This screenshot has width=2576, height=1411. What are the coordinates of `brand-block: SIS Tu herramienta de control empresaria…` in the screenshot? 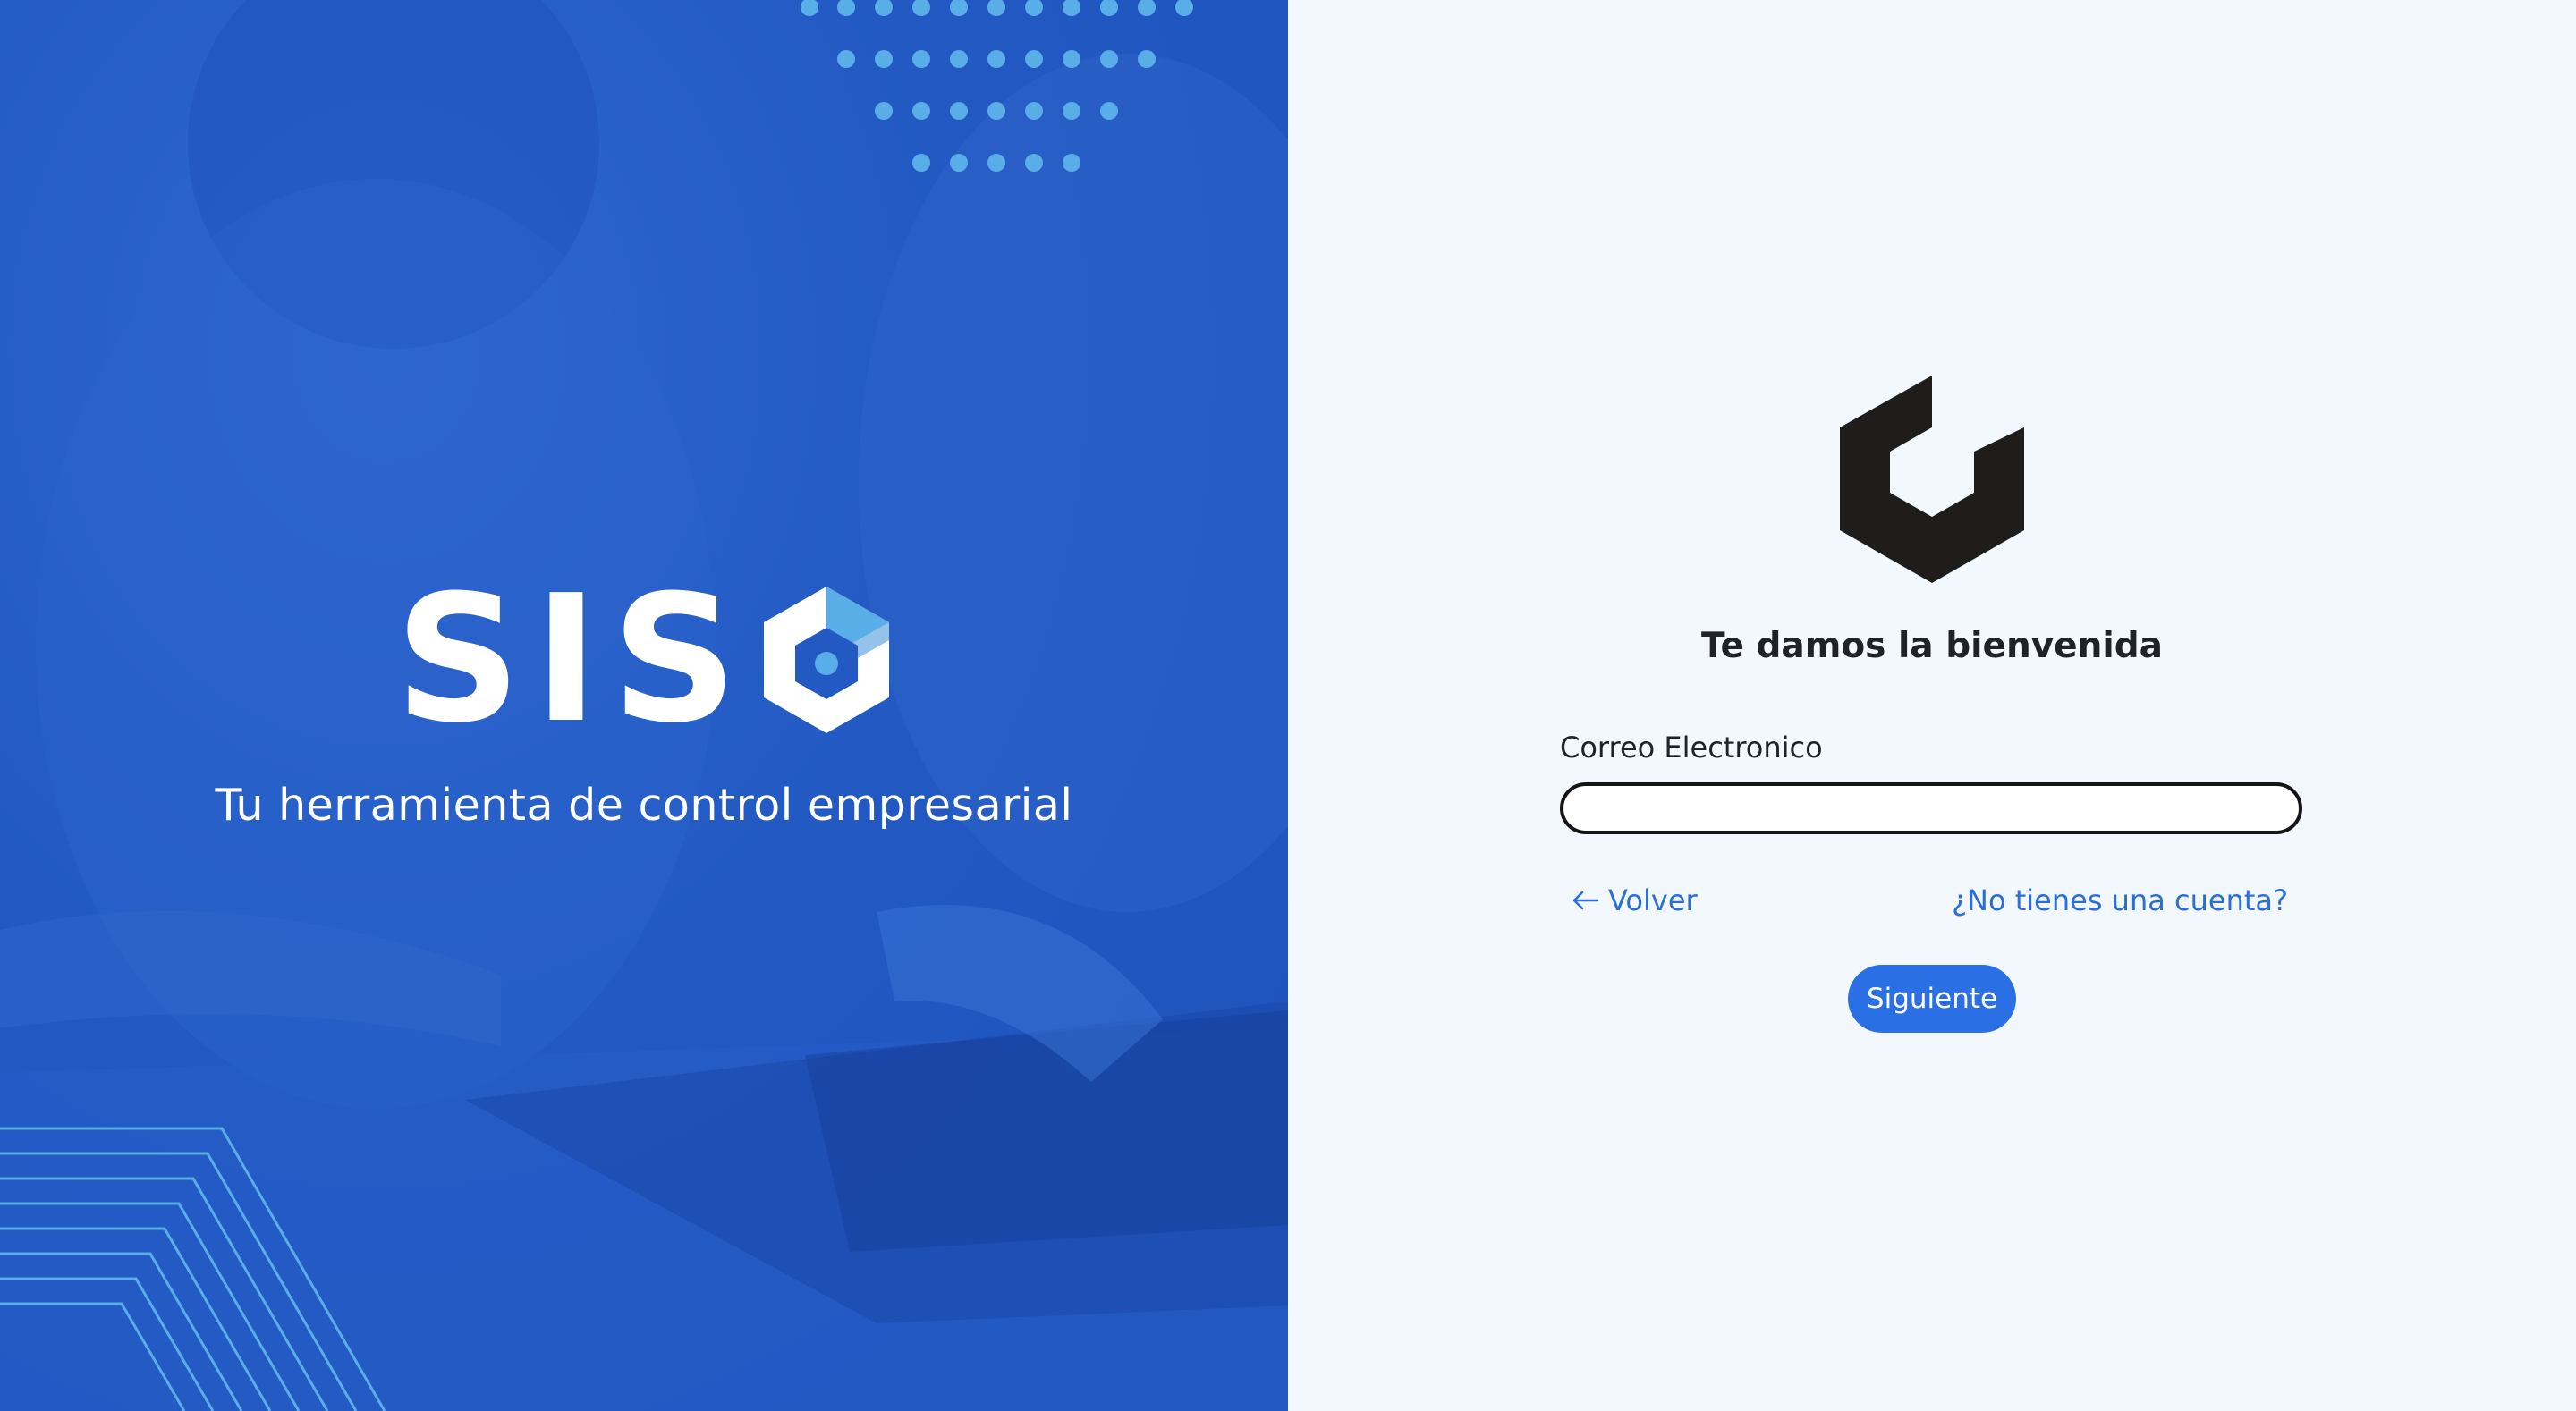 It's located at (644, 701).